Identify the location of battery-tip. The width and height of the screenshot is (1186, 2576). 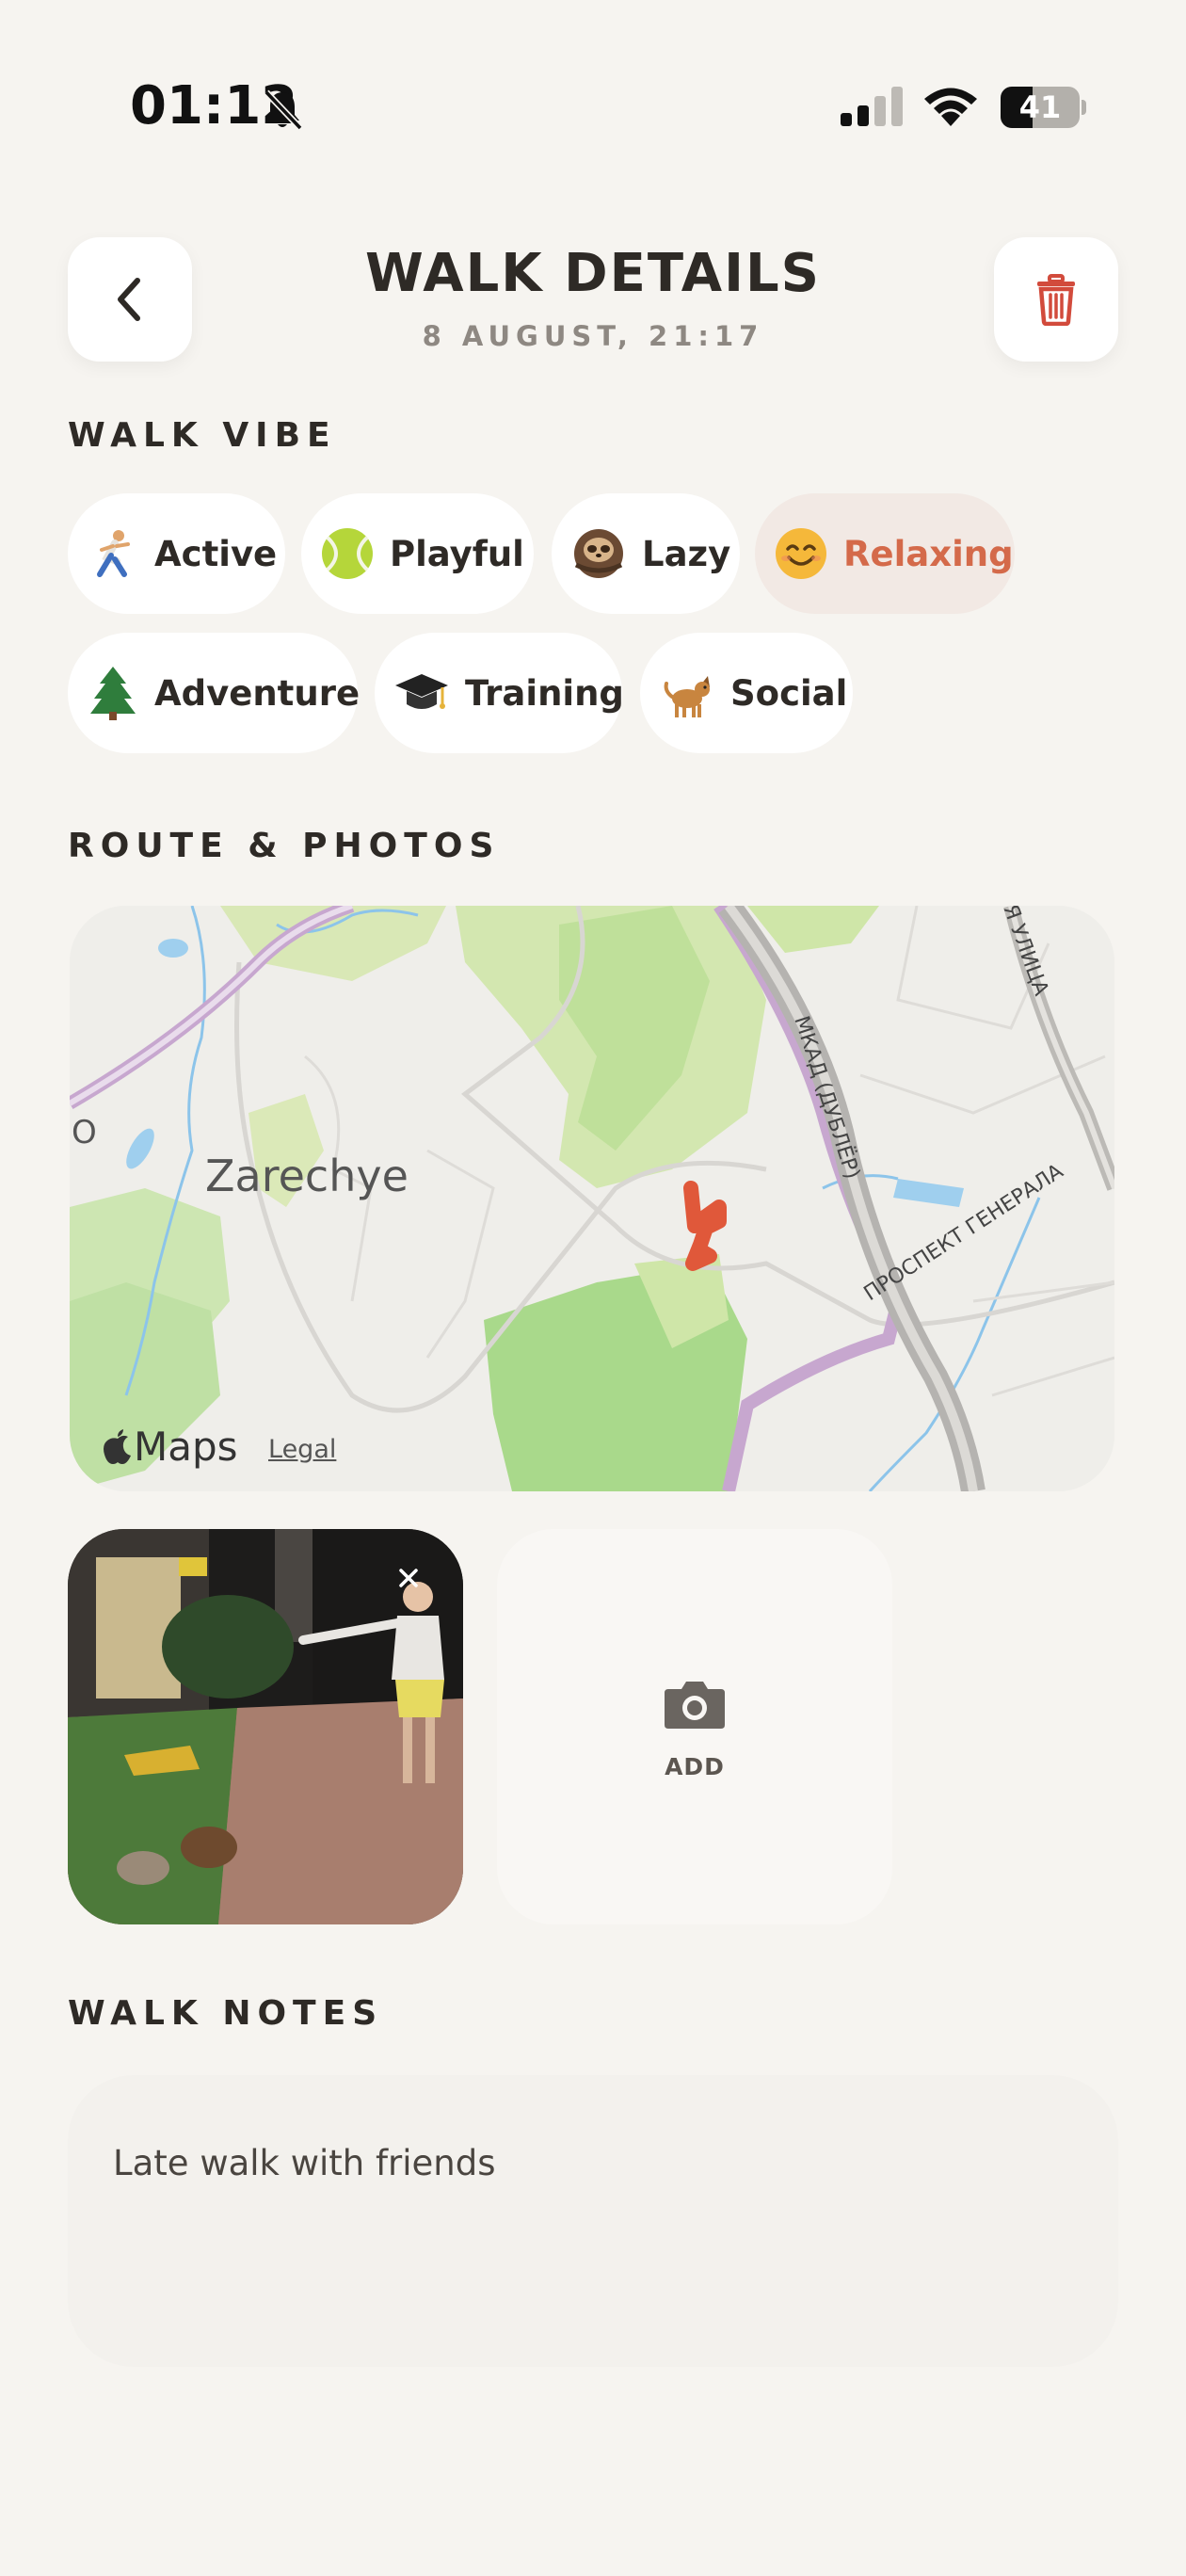
(1084, 107).